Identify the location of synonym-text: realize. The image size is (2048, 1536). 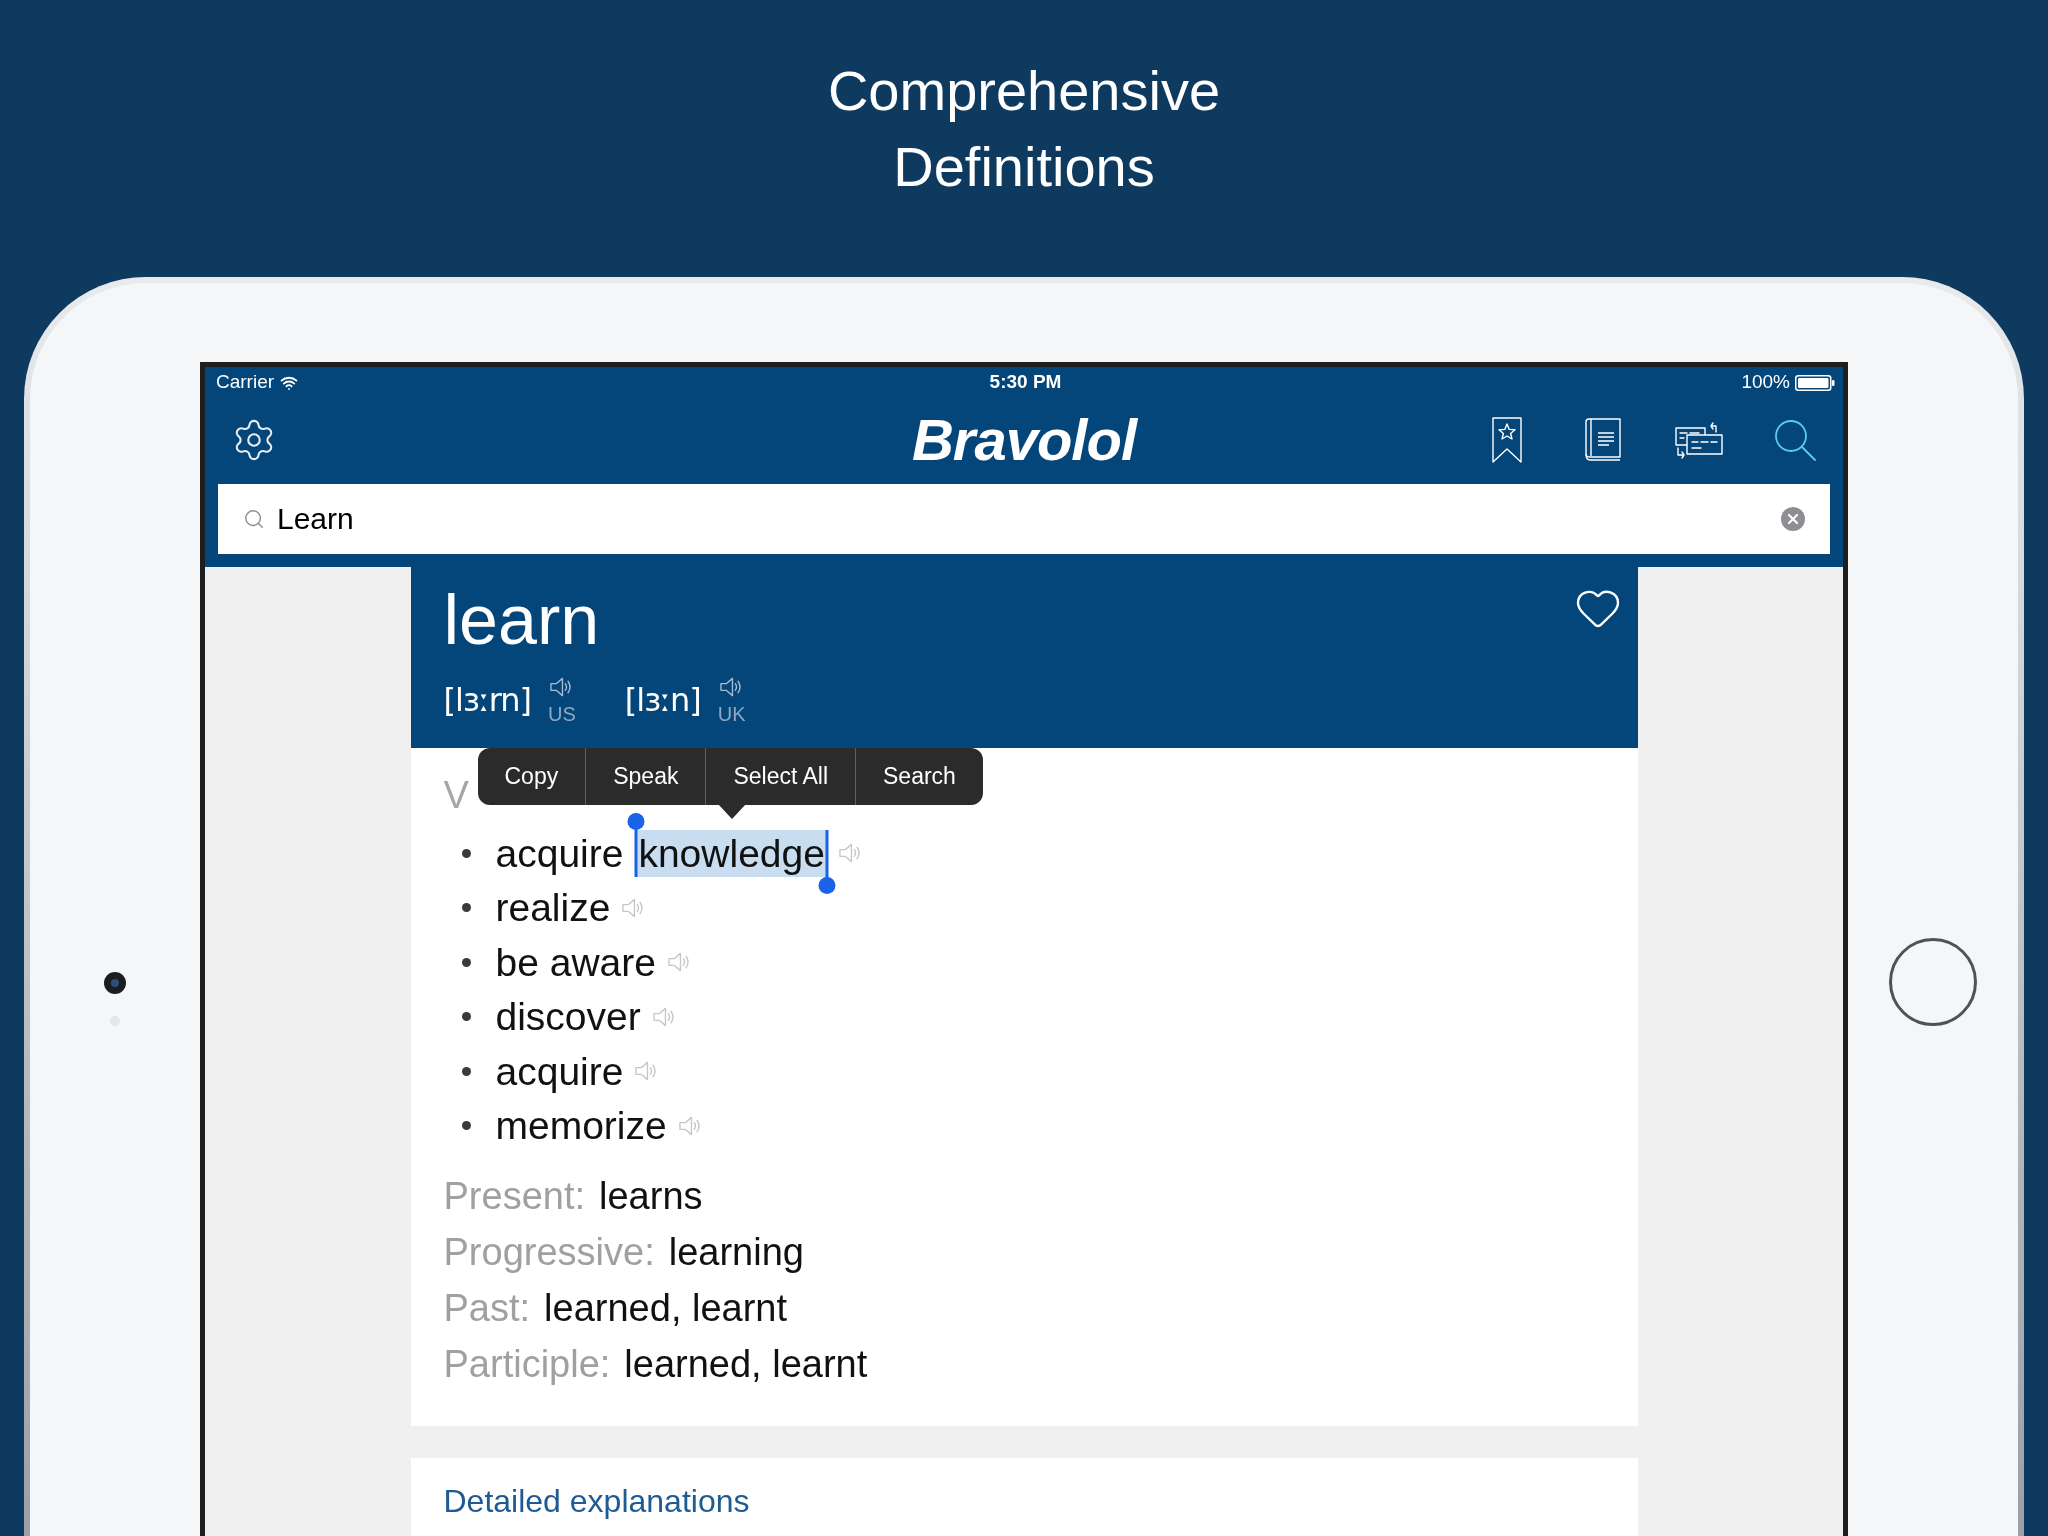
(553, 908).